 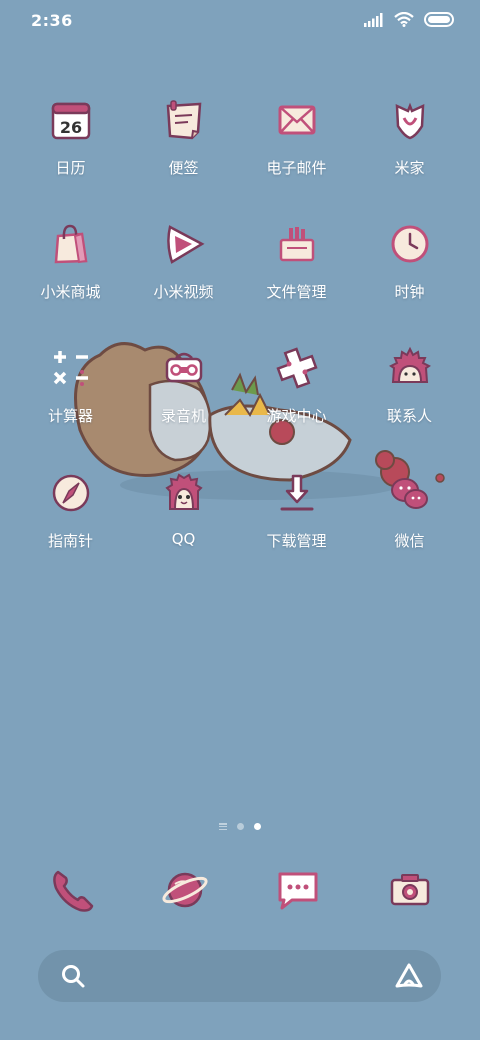 I want to click on app-clock: 时钟, so click(x=409, y=269).